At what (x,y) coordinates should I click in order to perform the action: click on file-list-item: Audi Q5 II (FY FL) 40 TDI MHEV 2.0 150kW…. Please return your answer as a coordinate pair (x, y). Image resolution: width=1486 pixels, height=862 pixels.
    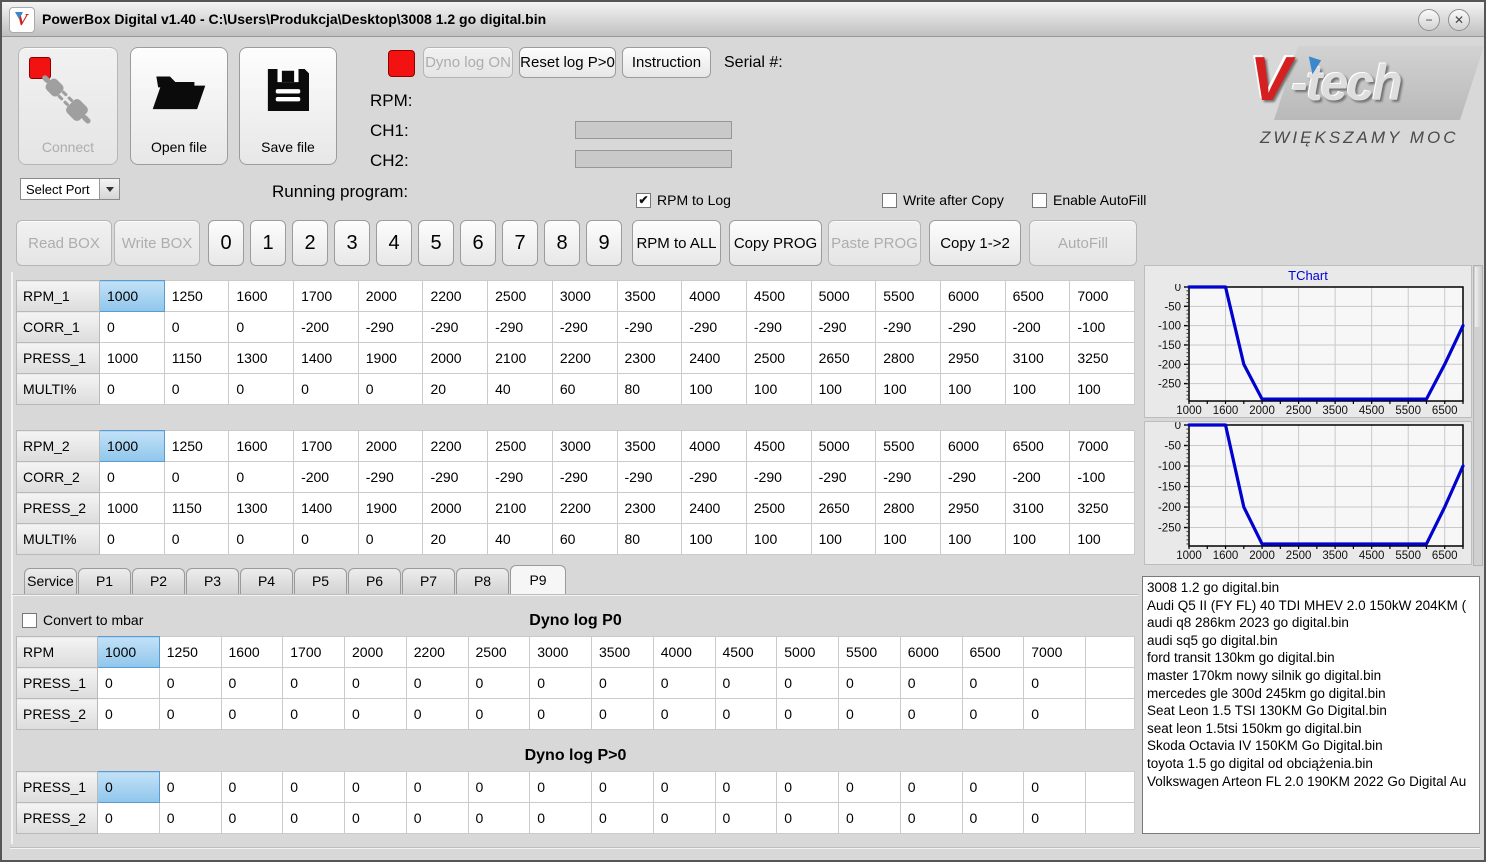
    Looking at the image, I should click on (1313, 606).